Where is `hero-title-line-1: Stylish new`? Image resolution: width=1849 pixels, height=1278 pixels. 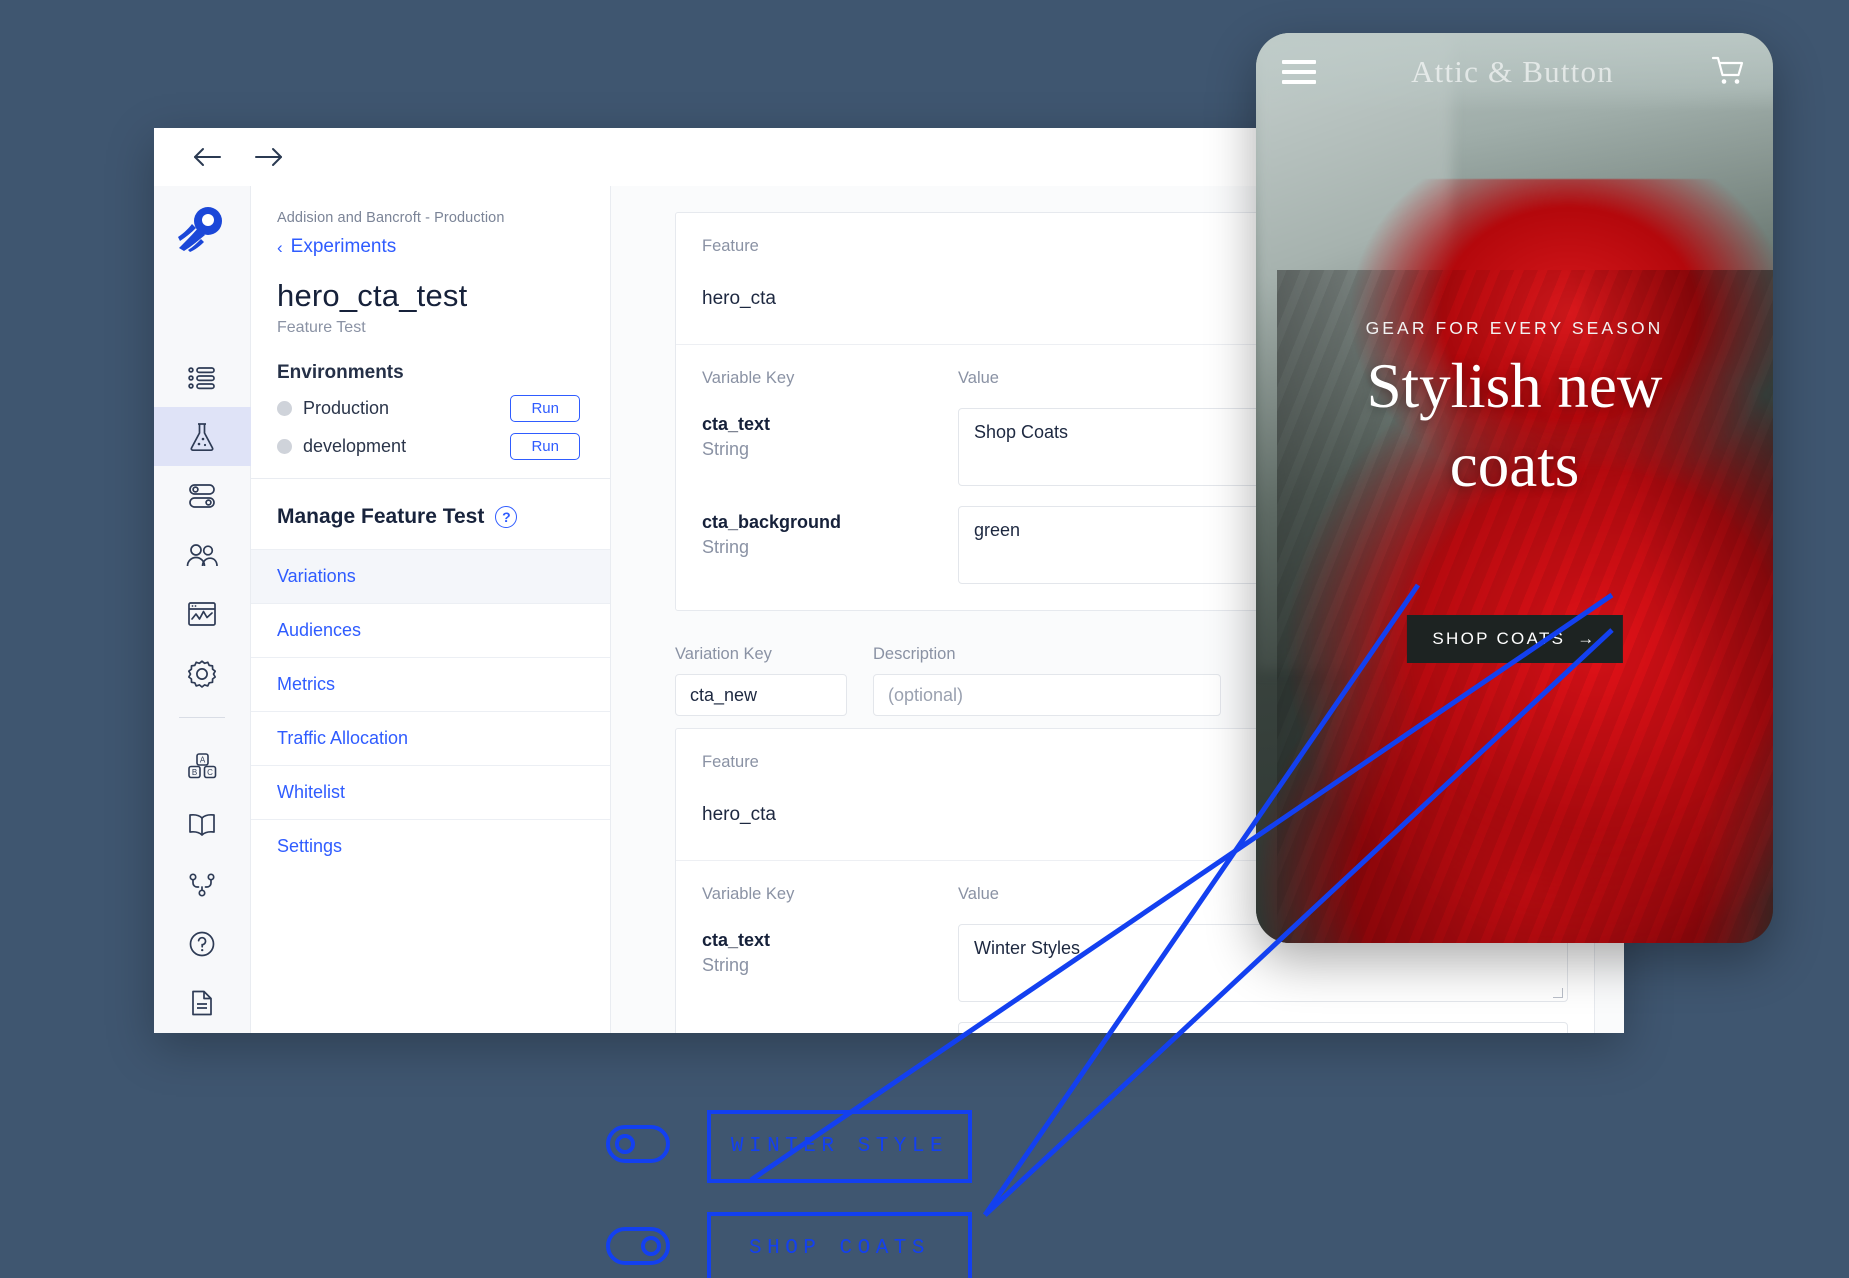 hero-title-line-1: Stylish new is located at coordinates (1514, 386).